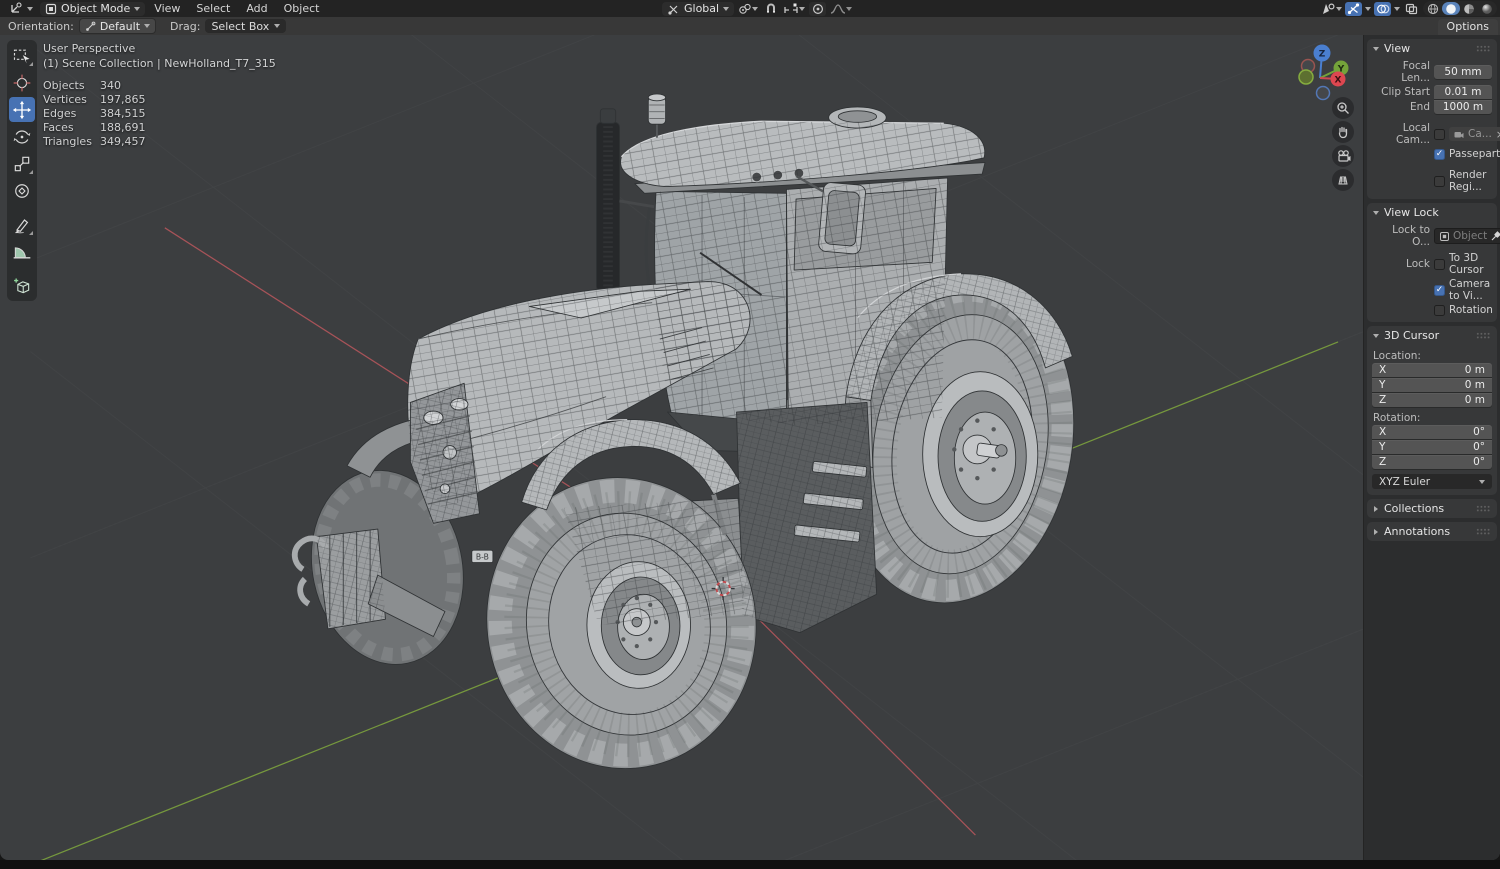 This screenshot has width=1500, height=869. I want to click on tool-scale, so click(22, 163).